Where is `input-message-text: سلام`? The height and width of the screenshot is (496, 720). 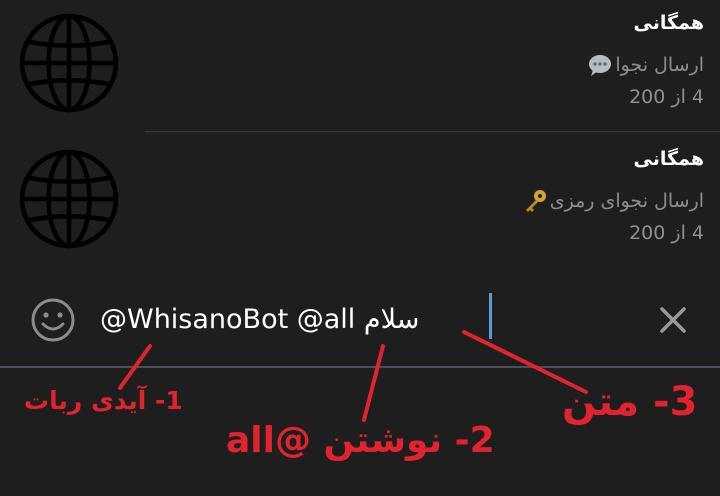 input-message-text: سلام is located at coordinates (391, 319).